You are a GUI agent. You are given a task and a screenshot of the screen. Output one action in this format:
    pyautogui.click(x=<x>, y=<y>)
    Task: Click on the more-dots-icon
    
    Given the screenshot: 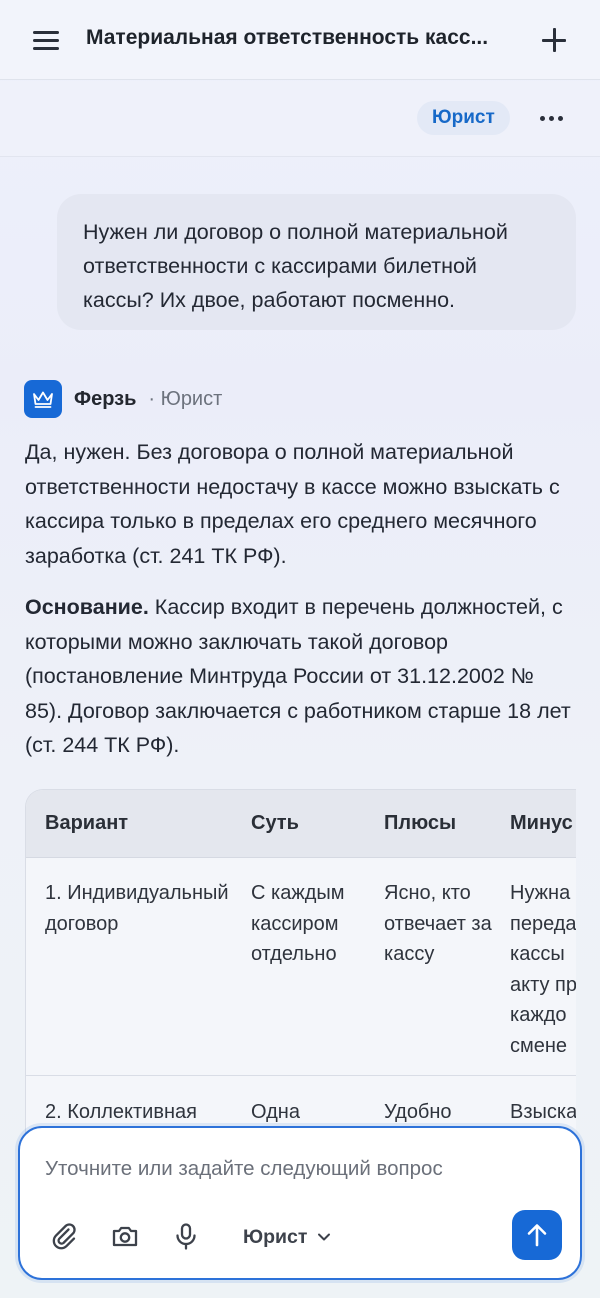 What is the action you would take?
    pyautogui.click(x=551, y=118)
    